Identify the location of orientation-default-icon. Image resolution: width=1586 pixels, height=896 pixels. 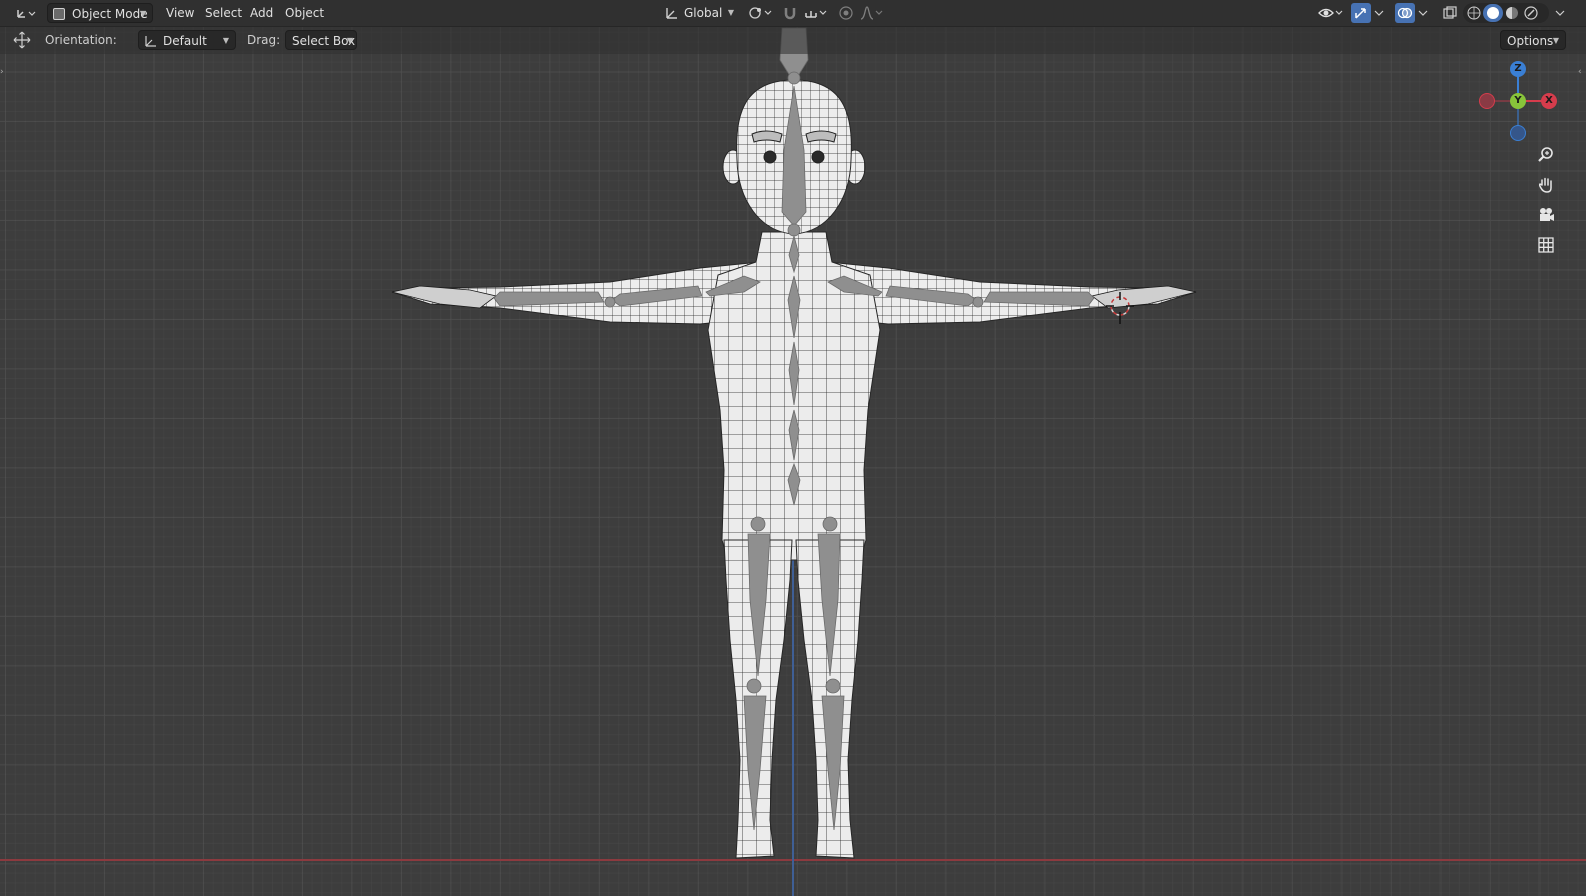
(150, 41).